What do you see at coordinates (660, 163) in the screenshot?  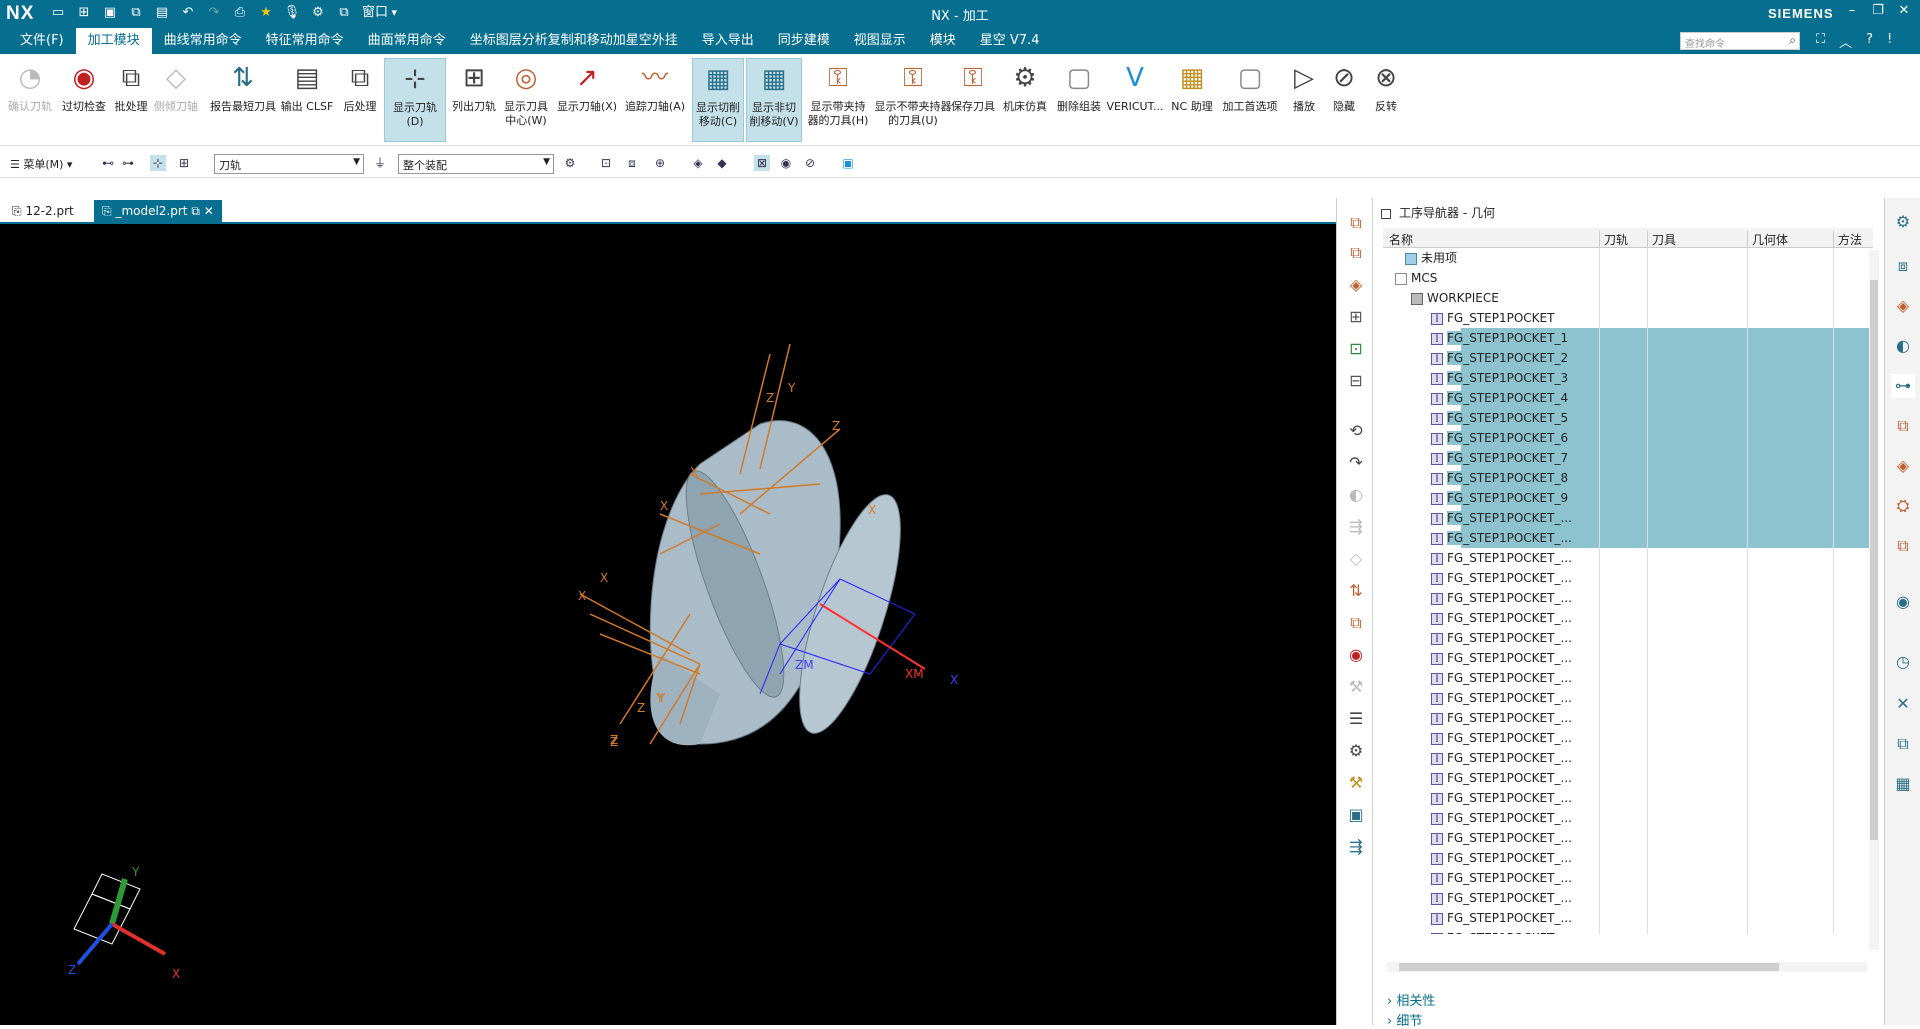 I see `snap-mid-icon: ⊕` at bounding box center [660, 163].